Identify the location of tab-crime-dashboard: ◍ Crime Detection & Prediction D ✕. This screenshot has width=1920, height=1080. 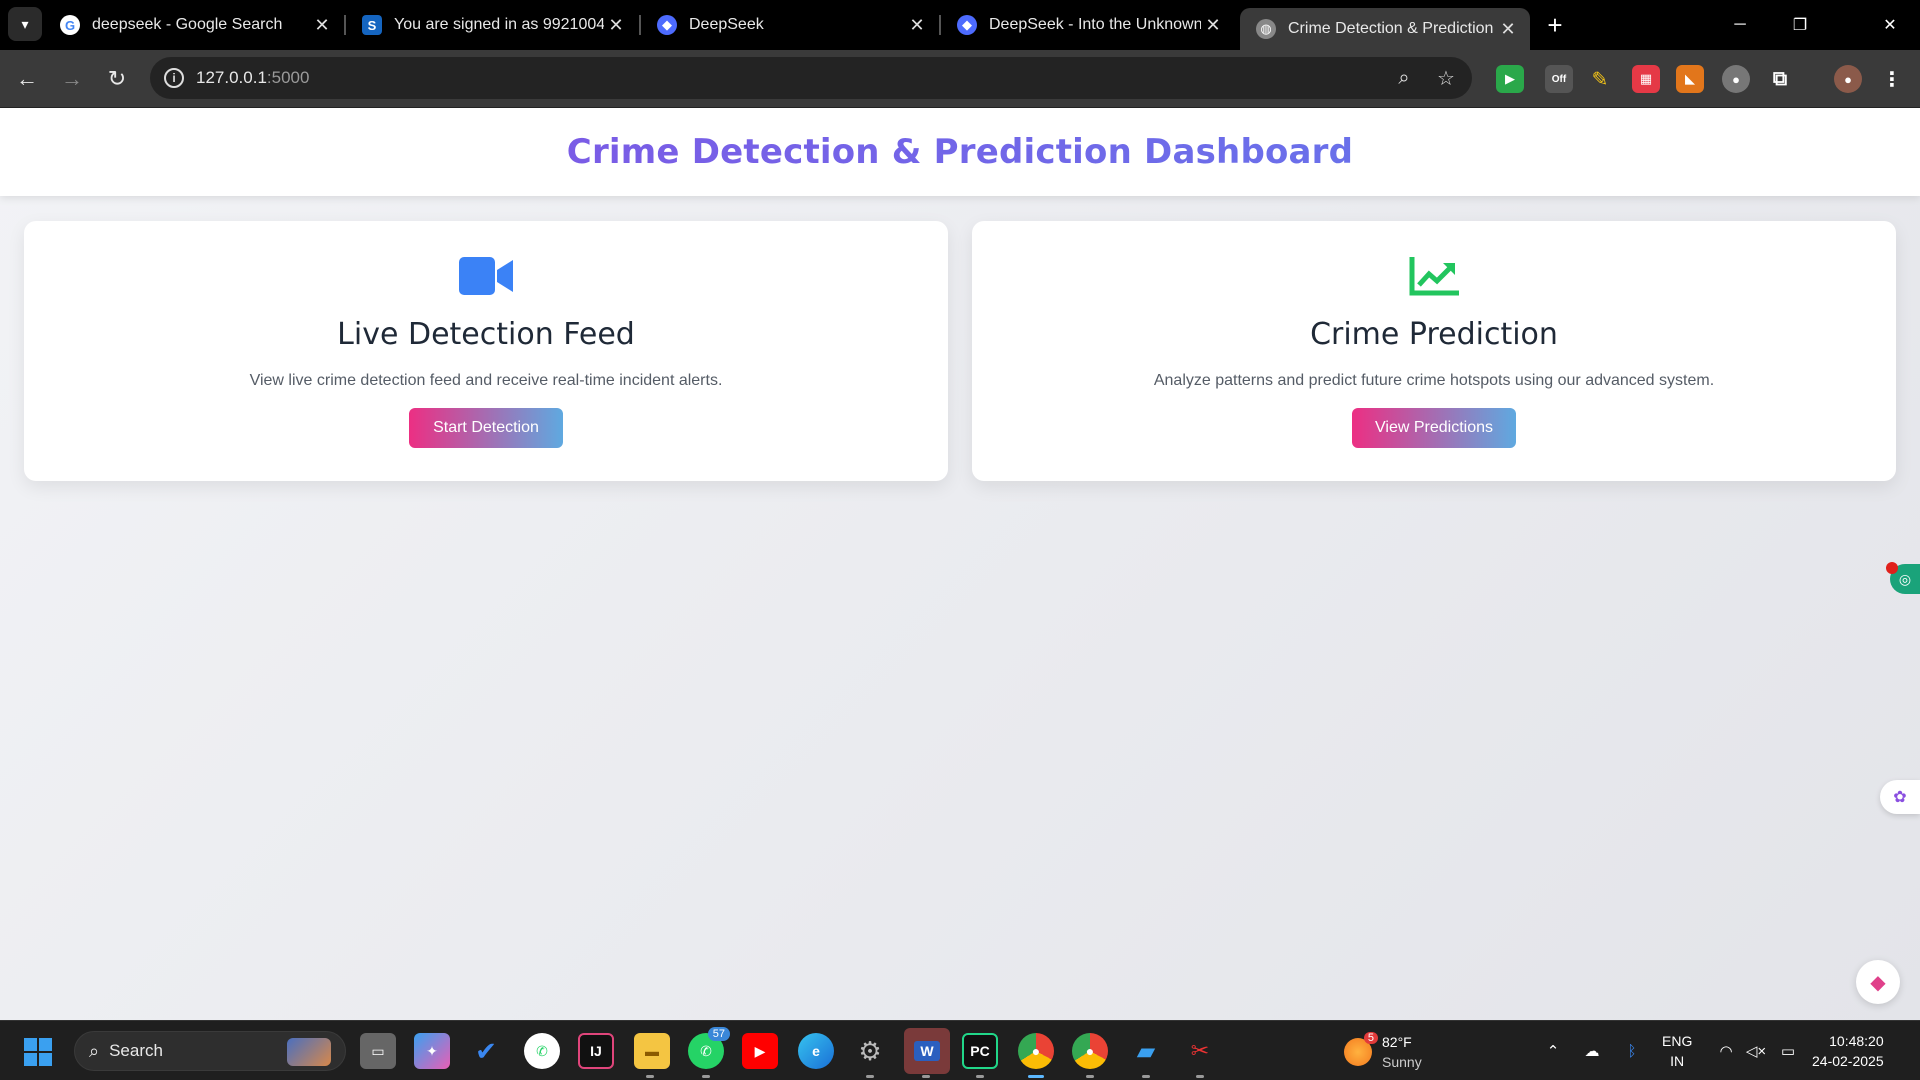
(1385, 29).